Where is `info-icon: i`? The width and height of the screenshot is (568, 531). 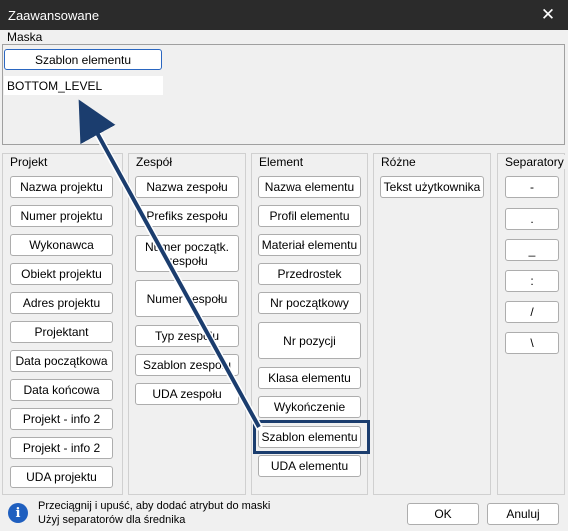 info-icon: i is located at coordinates (18, 513).